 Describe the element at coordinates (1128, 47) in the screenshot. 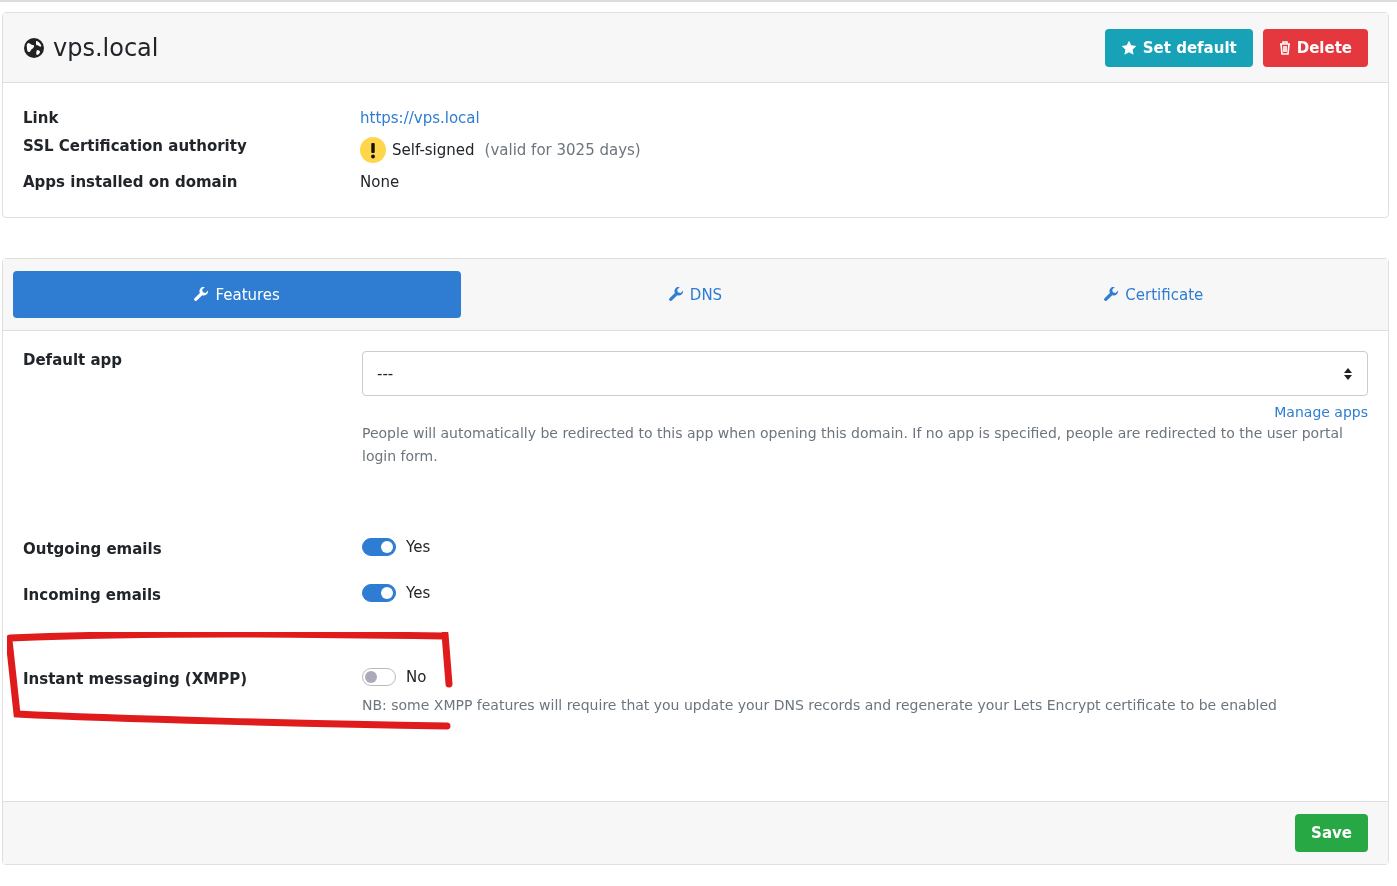

I see `star-icon` at that location.